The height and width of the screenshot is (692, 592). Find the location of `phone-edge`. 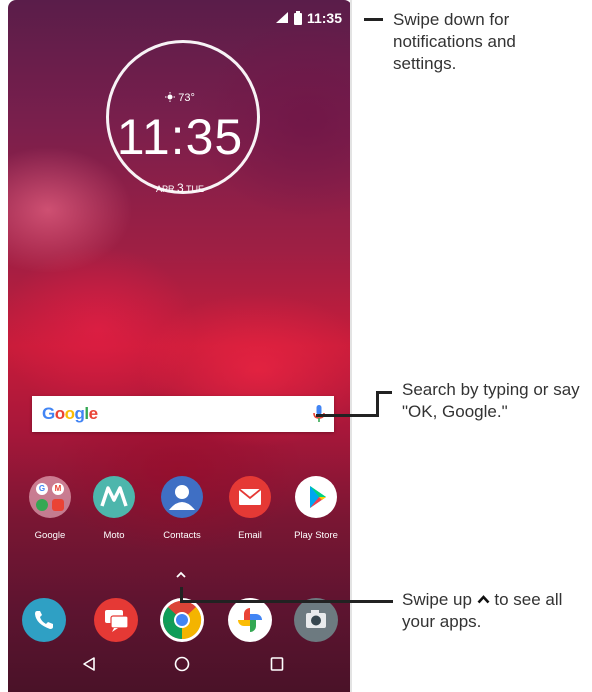

phone-edge is located at coordinates (351, 346).